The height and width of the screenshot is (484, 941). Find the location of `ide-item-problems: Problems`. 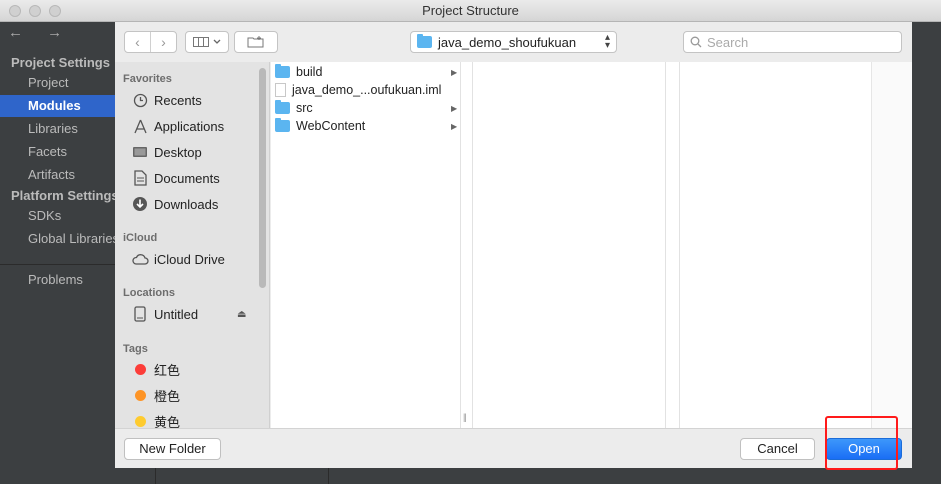

ide-item-problems: Problems is located at coordinates (57, 280).